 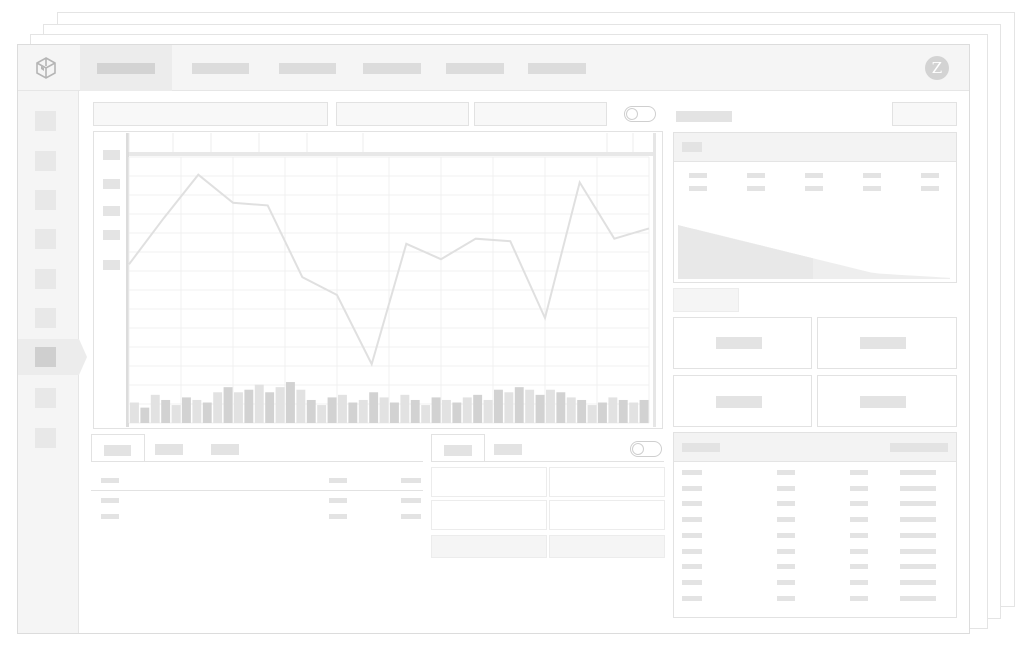 What do you see at coordinates (937, 68) in the screenshot?
I see `user-avatar: Z` at bounding box center [937, 68].